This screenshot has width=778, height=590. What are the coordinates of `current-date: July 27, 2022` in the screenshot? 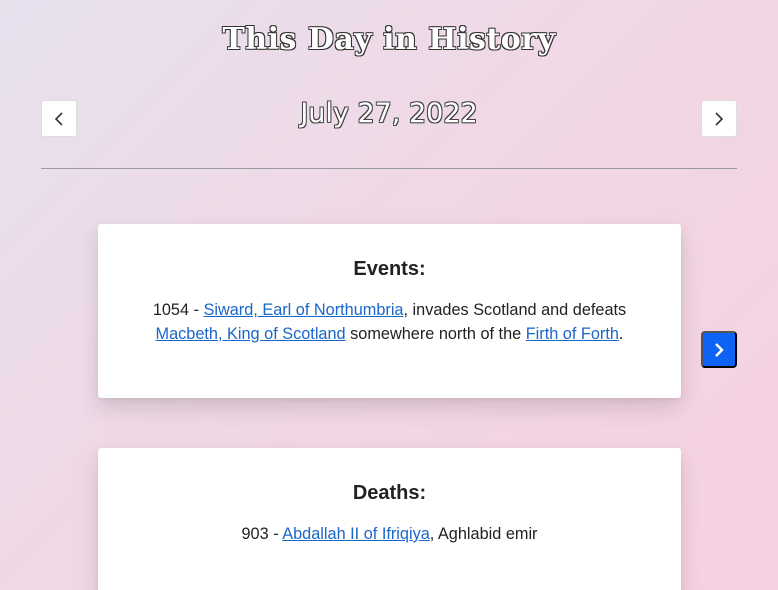 It's located at (389, 113).